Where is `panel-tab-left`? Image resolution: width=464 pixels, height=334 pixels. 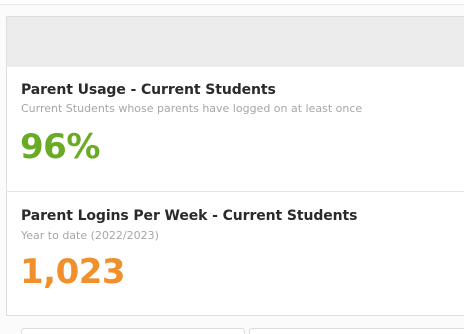 panel-tab-left is located at coordinates (133, 331).